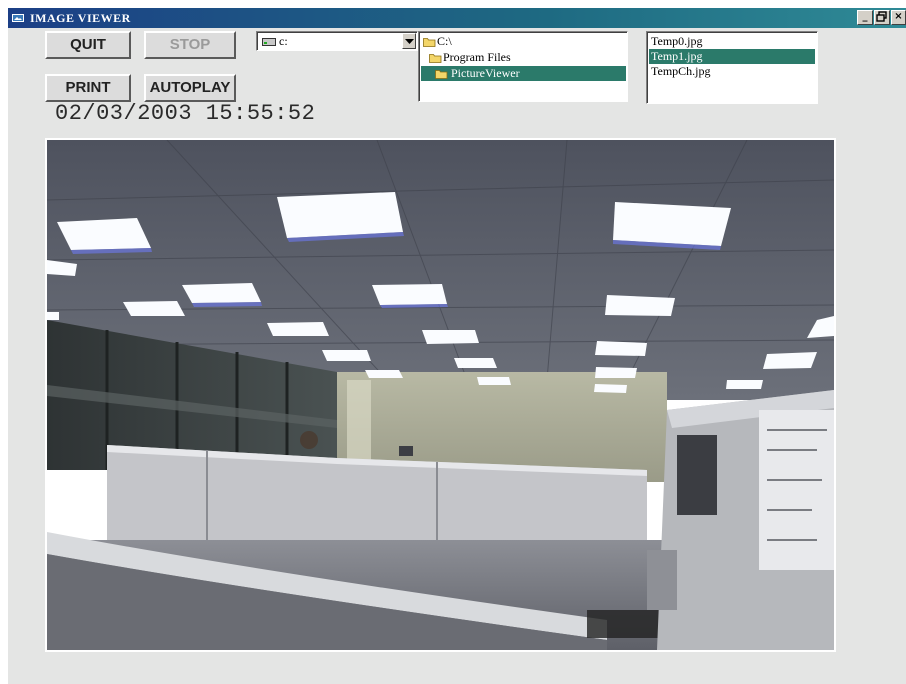 This screenshot has height=684, width=906. I want to click on file-list: Temp0.jpg Temp1.jpg TempCh.jpg, so click(732, 67).